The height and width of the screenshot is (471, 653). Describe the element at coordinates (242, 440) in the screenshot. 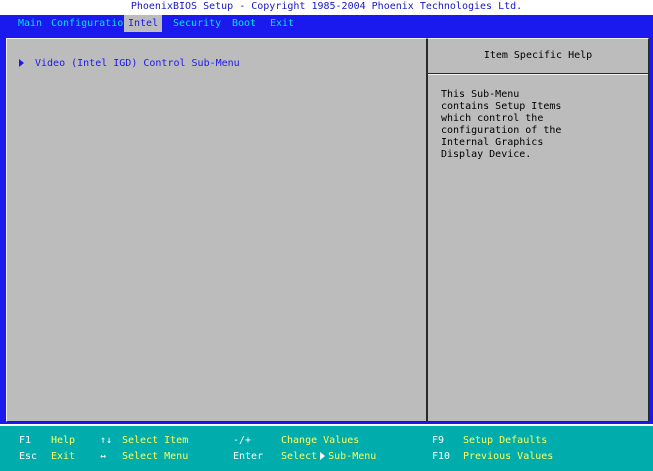

I see `key-plus-minus: -/+` at that location.